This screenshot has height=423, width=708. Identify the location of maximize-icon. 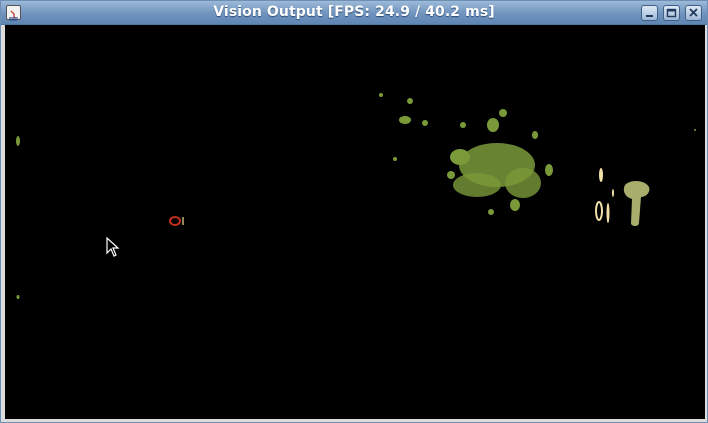
(671, 13).